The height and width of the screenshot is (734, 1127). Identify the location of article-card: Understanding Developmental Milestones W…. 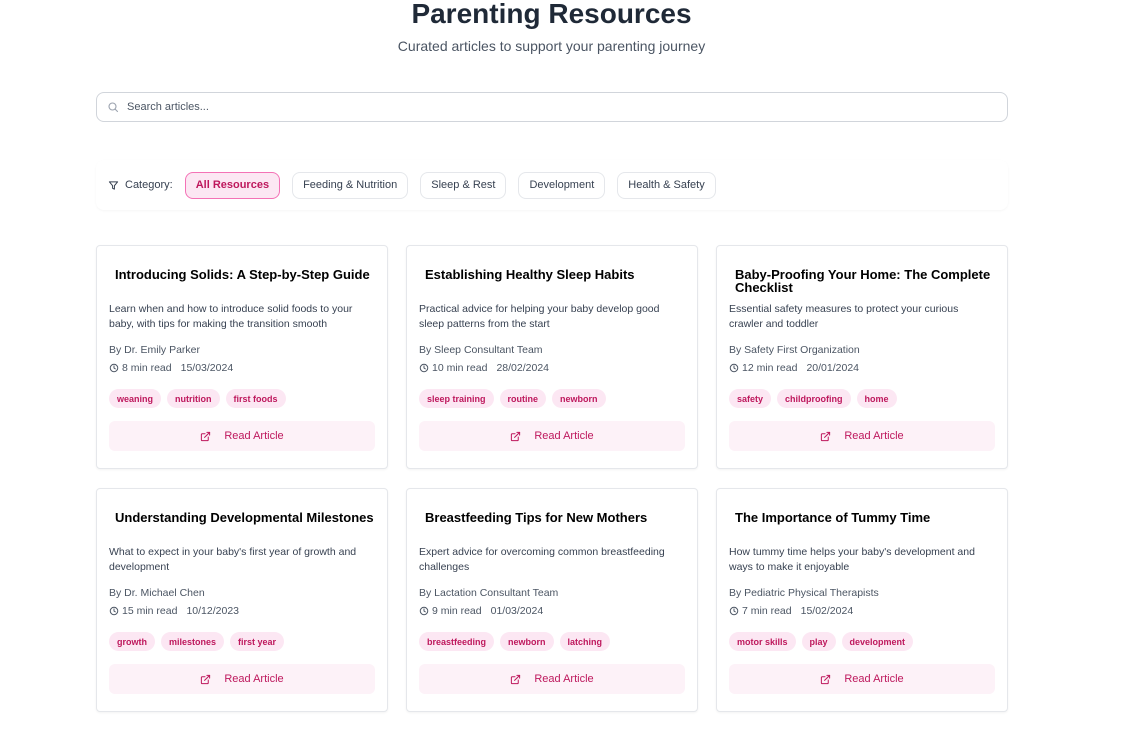
(242, 600).